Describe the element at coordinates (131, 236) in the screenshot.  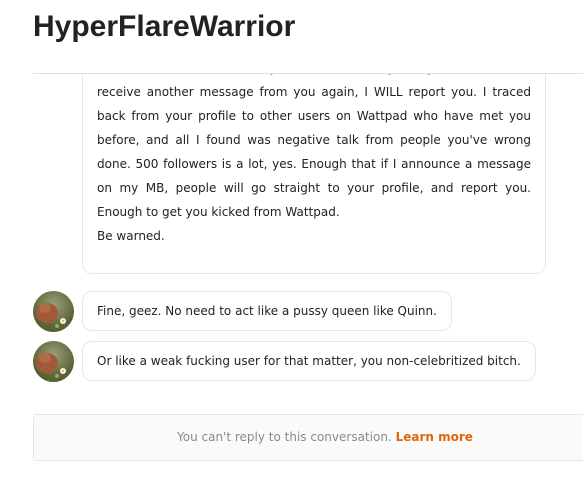
I see `message-text: Be warned.` at that location.